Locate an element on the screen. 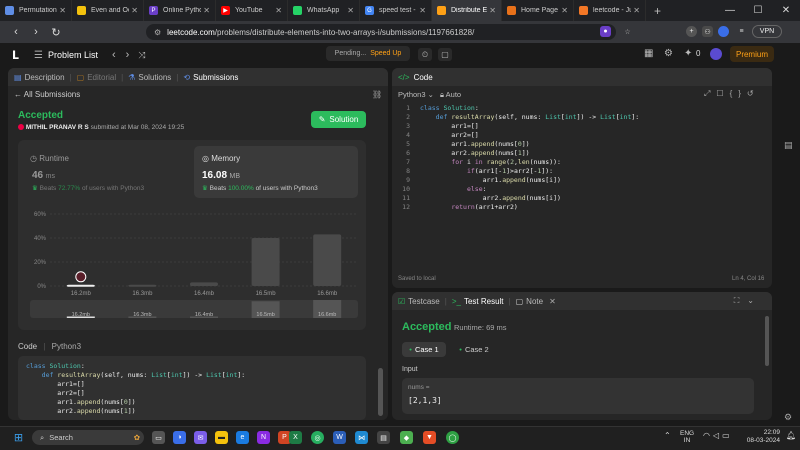 Image resolution: width=800 pixels, height=450 pixels. windows-start-icon: ⊞ is located at coordinates (18, 437).